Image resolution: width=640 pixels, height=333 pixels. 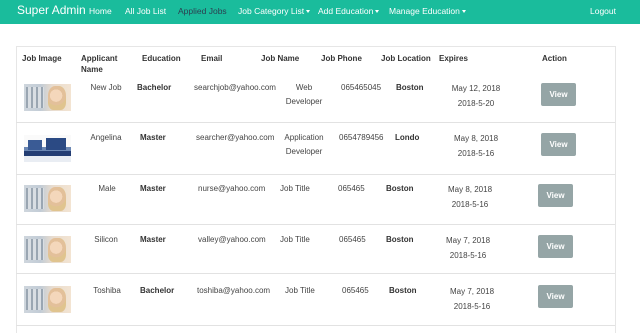 What do you see at coordinates (106, 137) in the screenshot?
I see `applicant-name: Angelina` at bounding box center [106, 137].